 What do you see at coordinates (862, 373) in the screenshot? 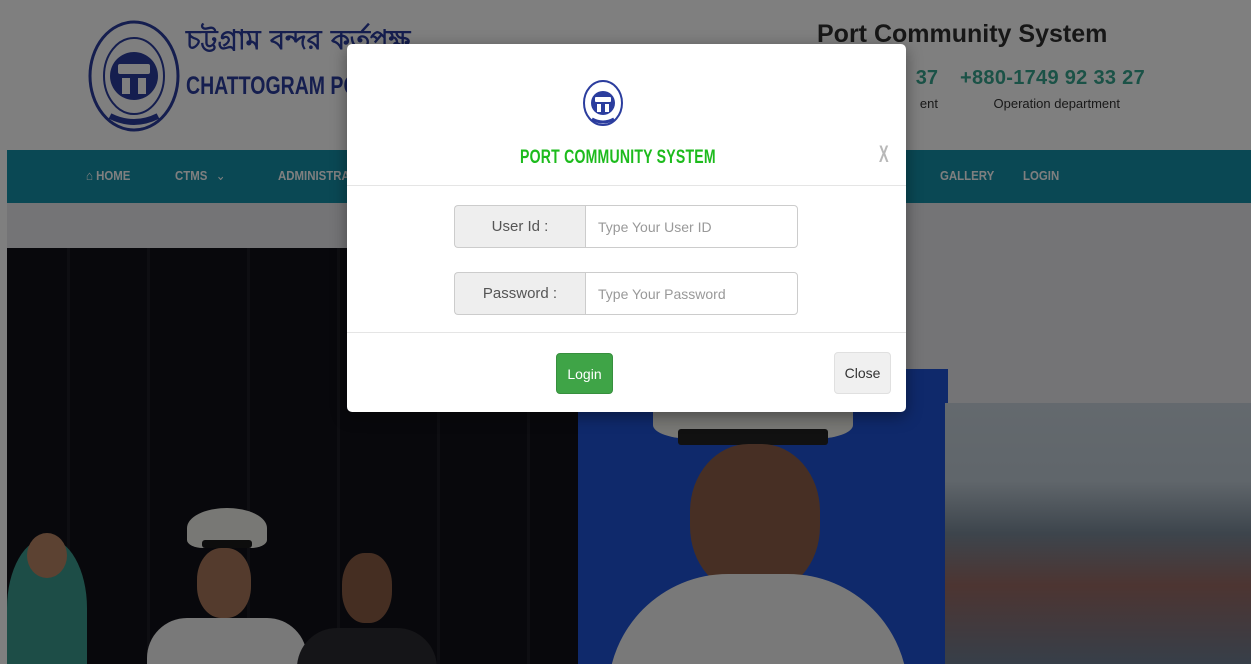
I see `close-button: Close` at bounding box center [862, 373].